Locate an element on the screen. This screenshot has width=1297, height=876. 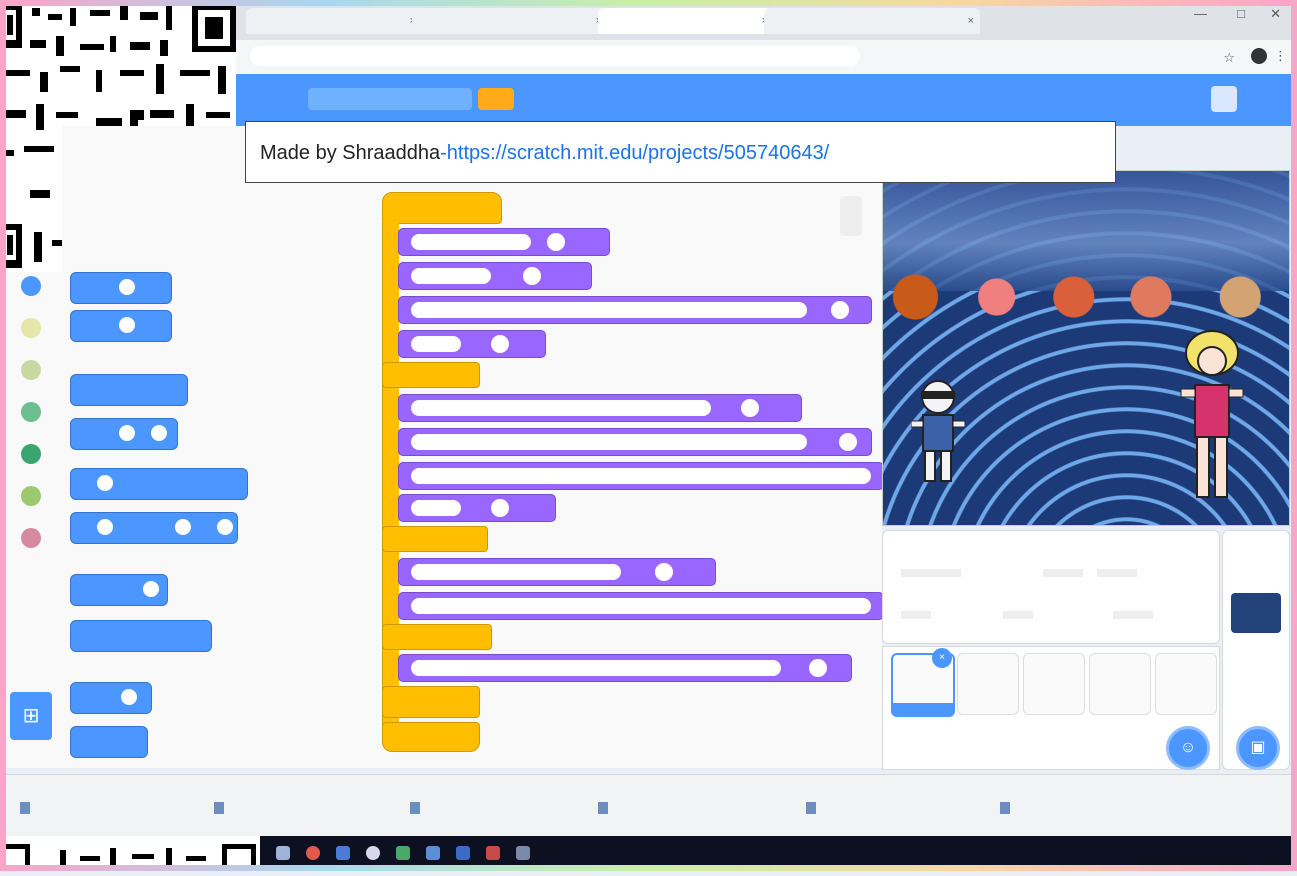
category-looks is located at coordinates (31, 329).